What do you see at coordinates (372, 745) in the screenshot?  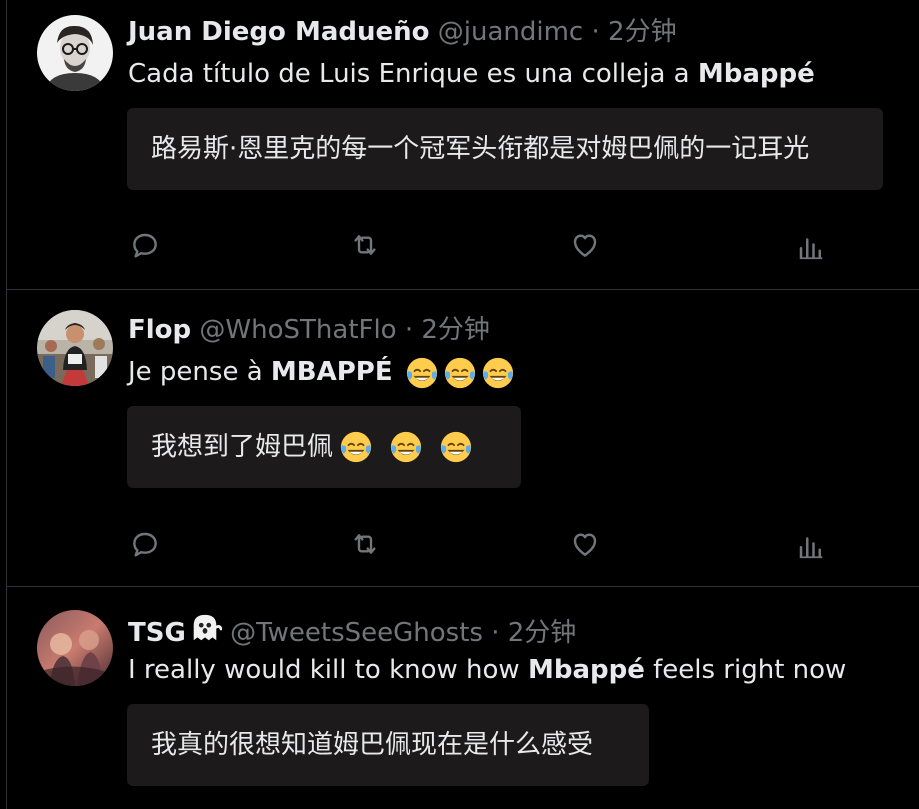 I see `translation-text: 我真的很想知道姆巴佩现在是什么感受` at bounding box center [372, 745].